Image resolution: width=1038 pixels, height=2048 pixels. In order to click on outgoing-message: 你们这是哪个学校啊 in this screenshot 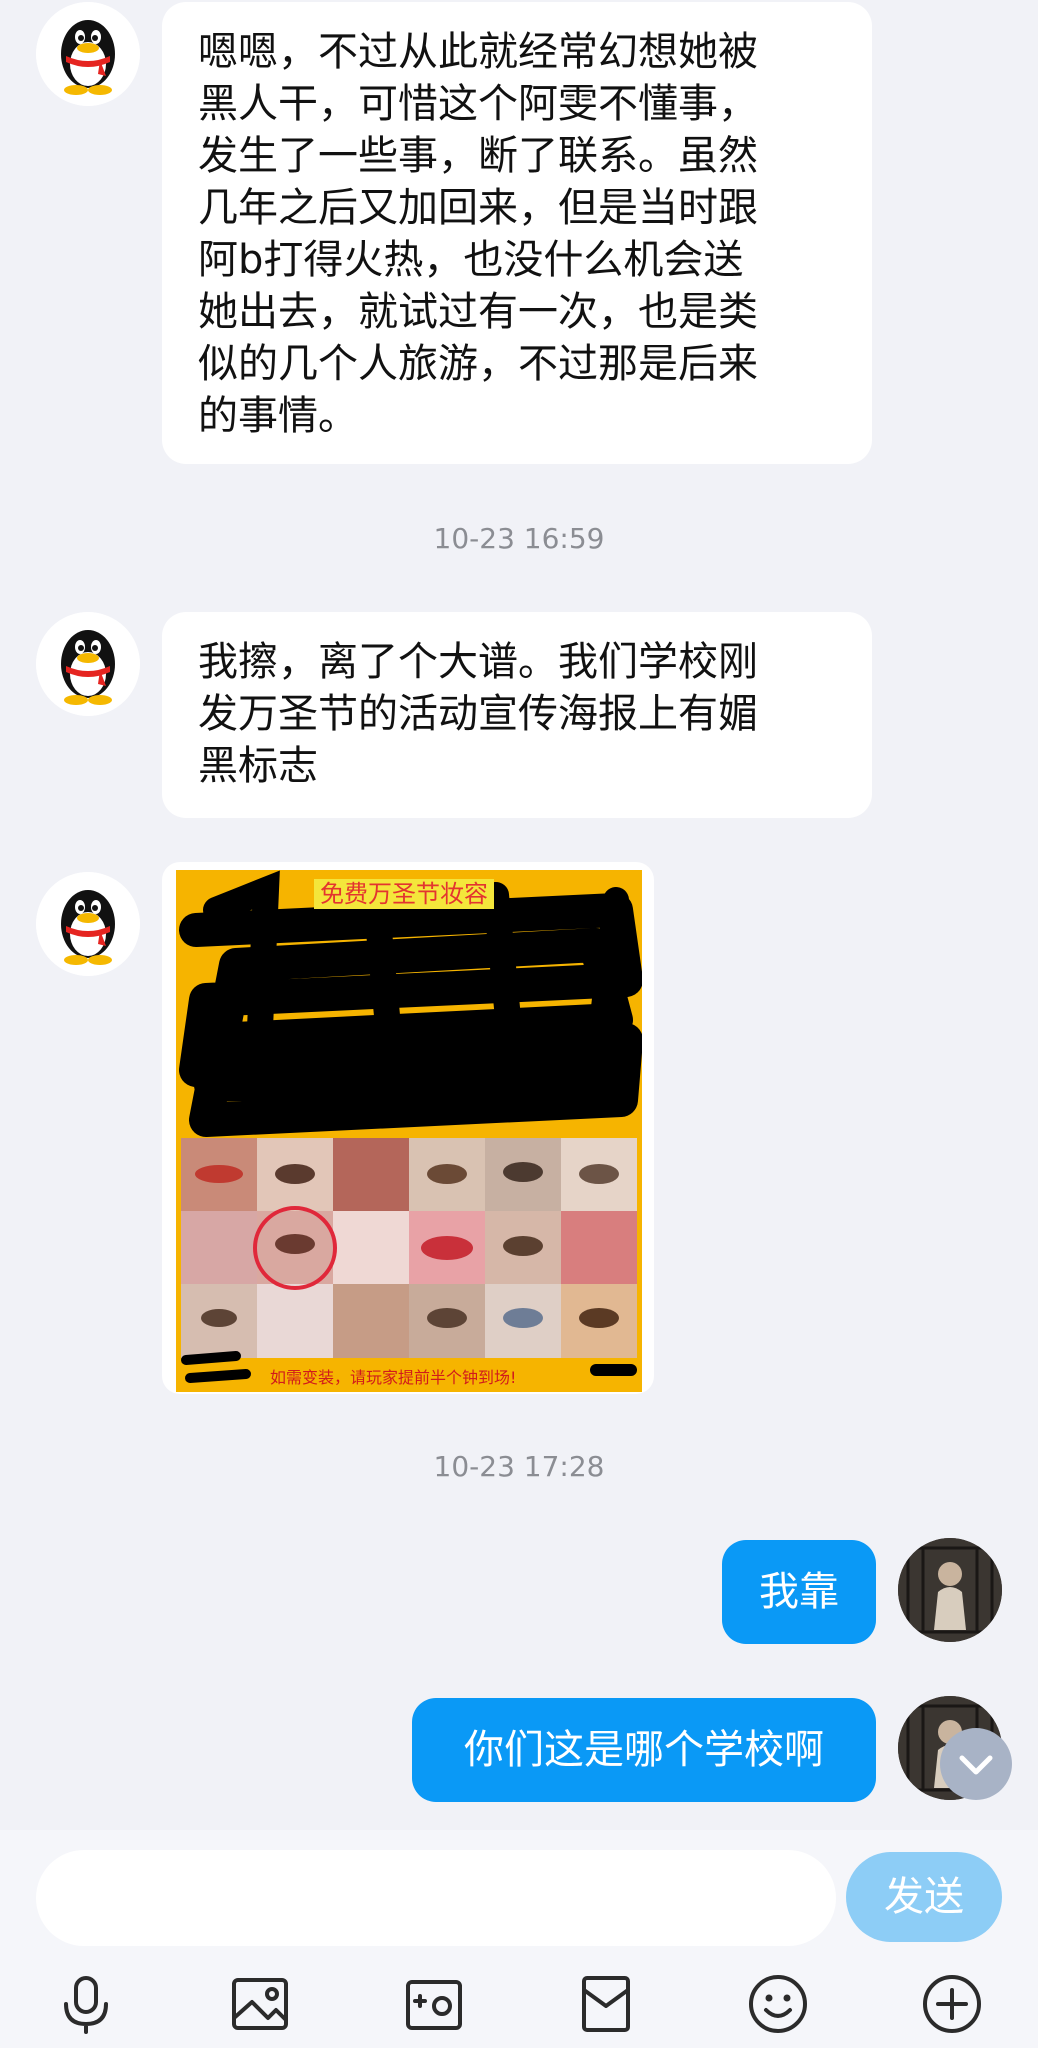, I will do `click(644, 1750)`.